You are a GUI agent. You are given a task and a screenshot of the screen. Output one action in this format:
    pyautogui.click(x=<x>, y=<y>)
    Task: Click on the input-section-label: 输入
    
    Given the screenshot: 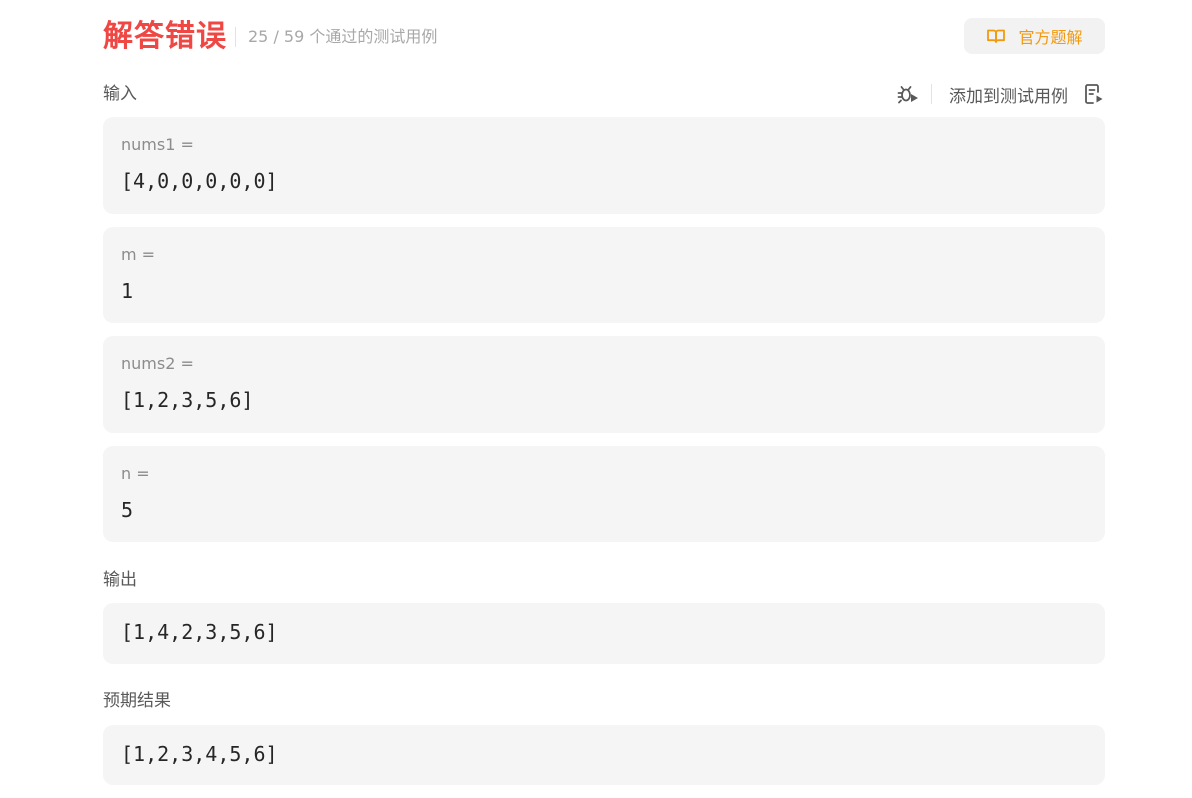 What is the action you would take?
    pyautogui.click(x=120, y=94)
    